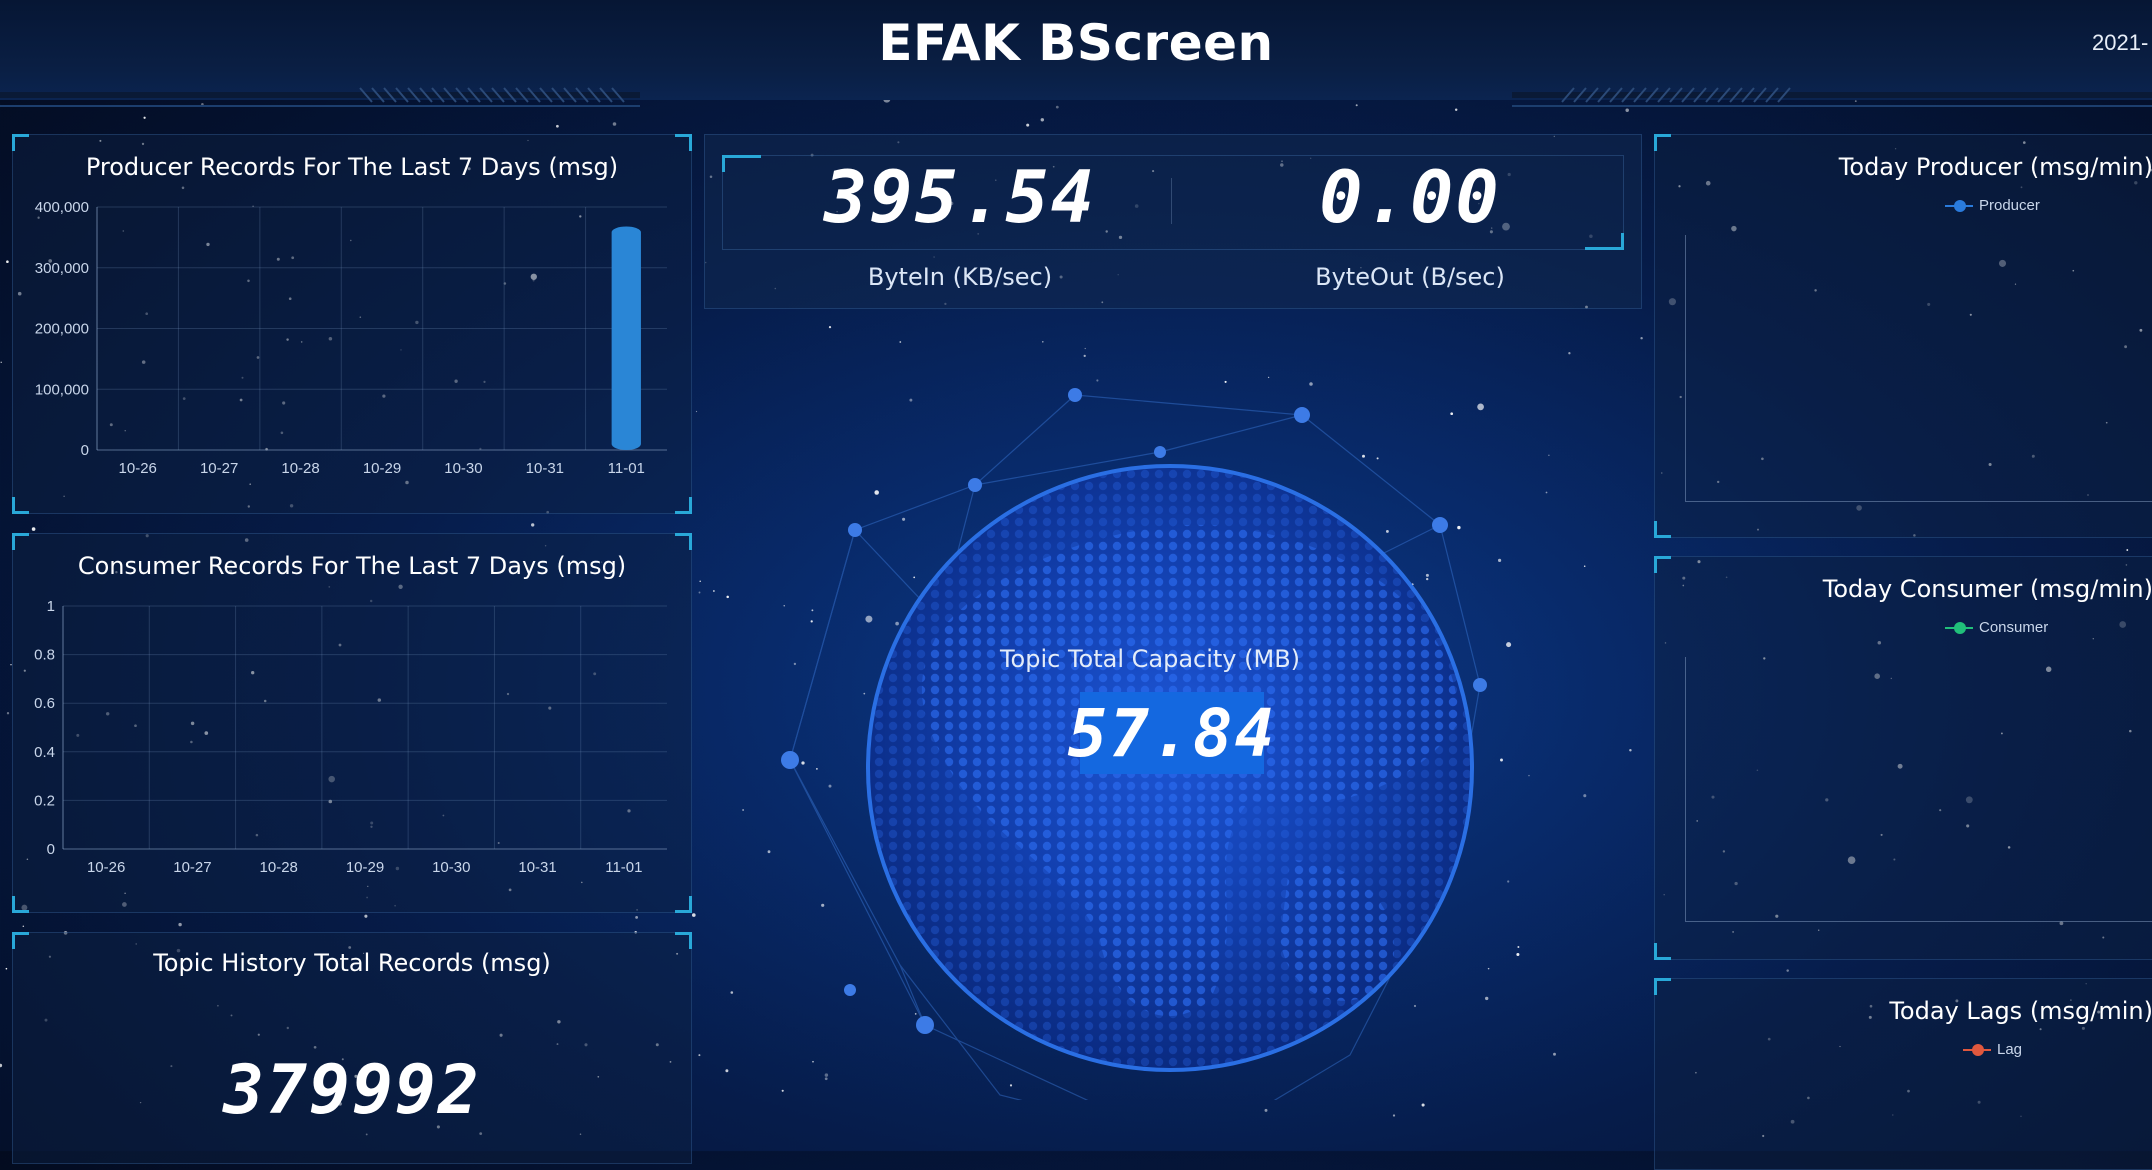  I want to click on page-title: EFAK BScreen, so click(1076, 43).